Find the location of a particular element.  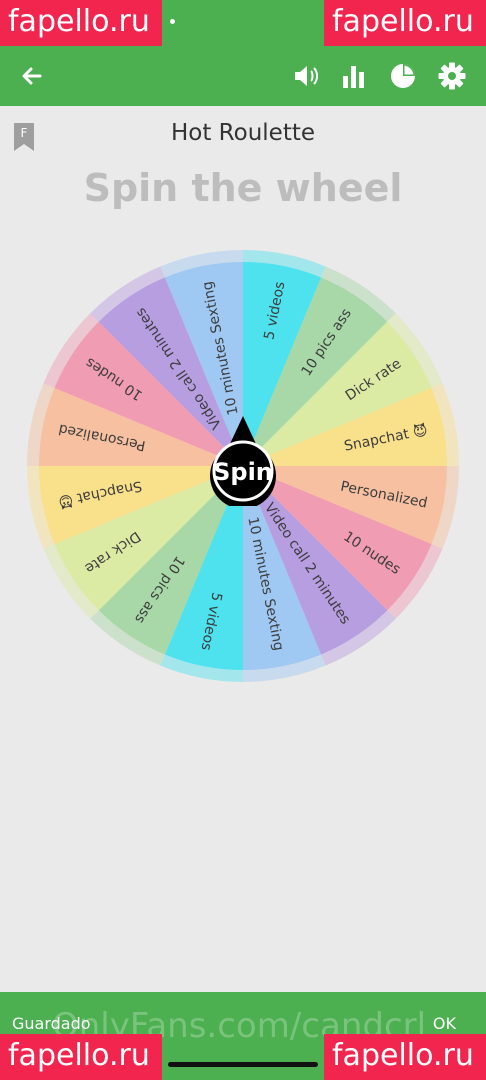

bar-chart-icon is located at coordinates (354, 76).